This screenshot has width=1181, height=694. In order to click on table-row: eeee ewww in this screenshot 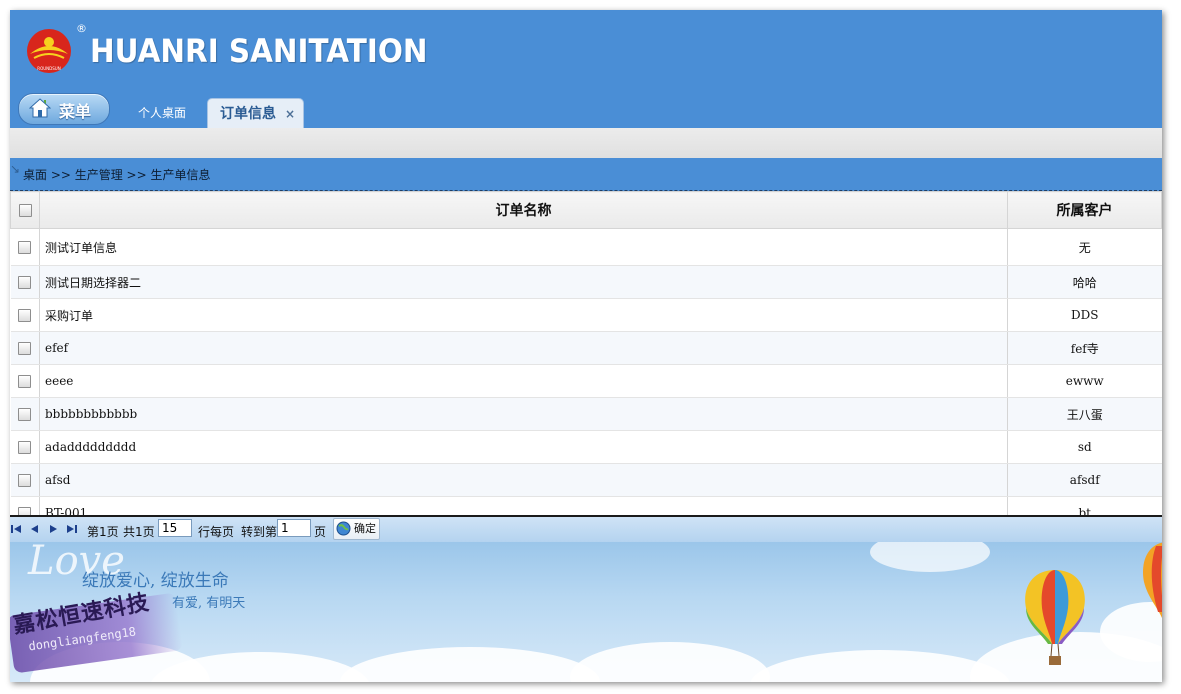, I will do `click(586, 381)`.